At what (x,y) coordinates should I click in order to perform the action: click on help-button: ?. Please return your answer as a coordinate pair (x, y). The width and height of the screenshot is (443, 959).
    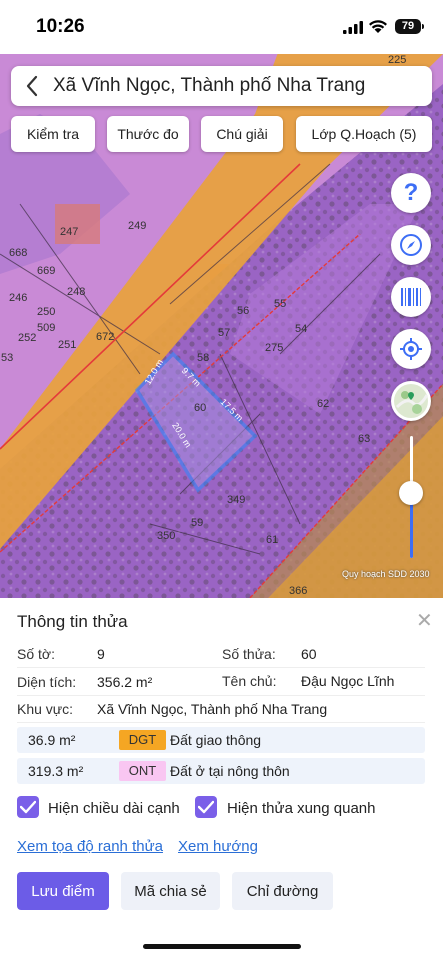
    Looking at the image, I should click on (411, 193).